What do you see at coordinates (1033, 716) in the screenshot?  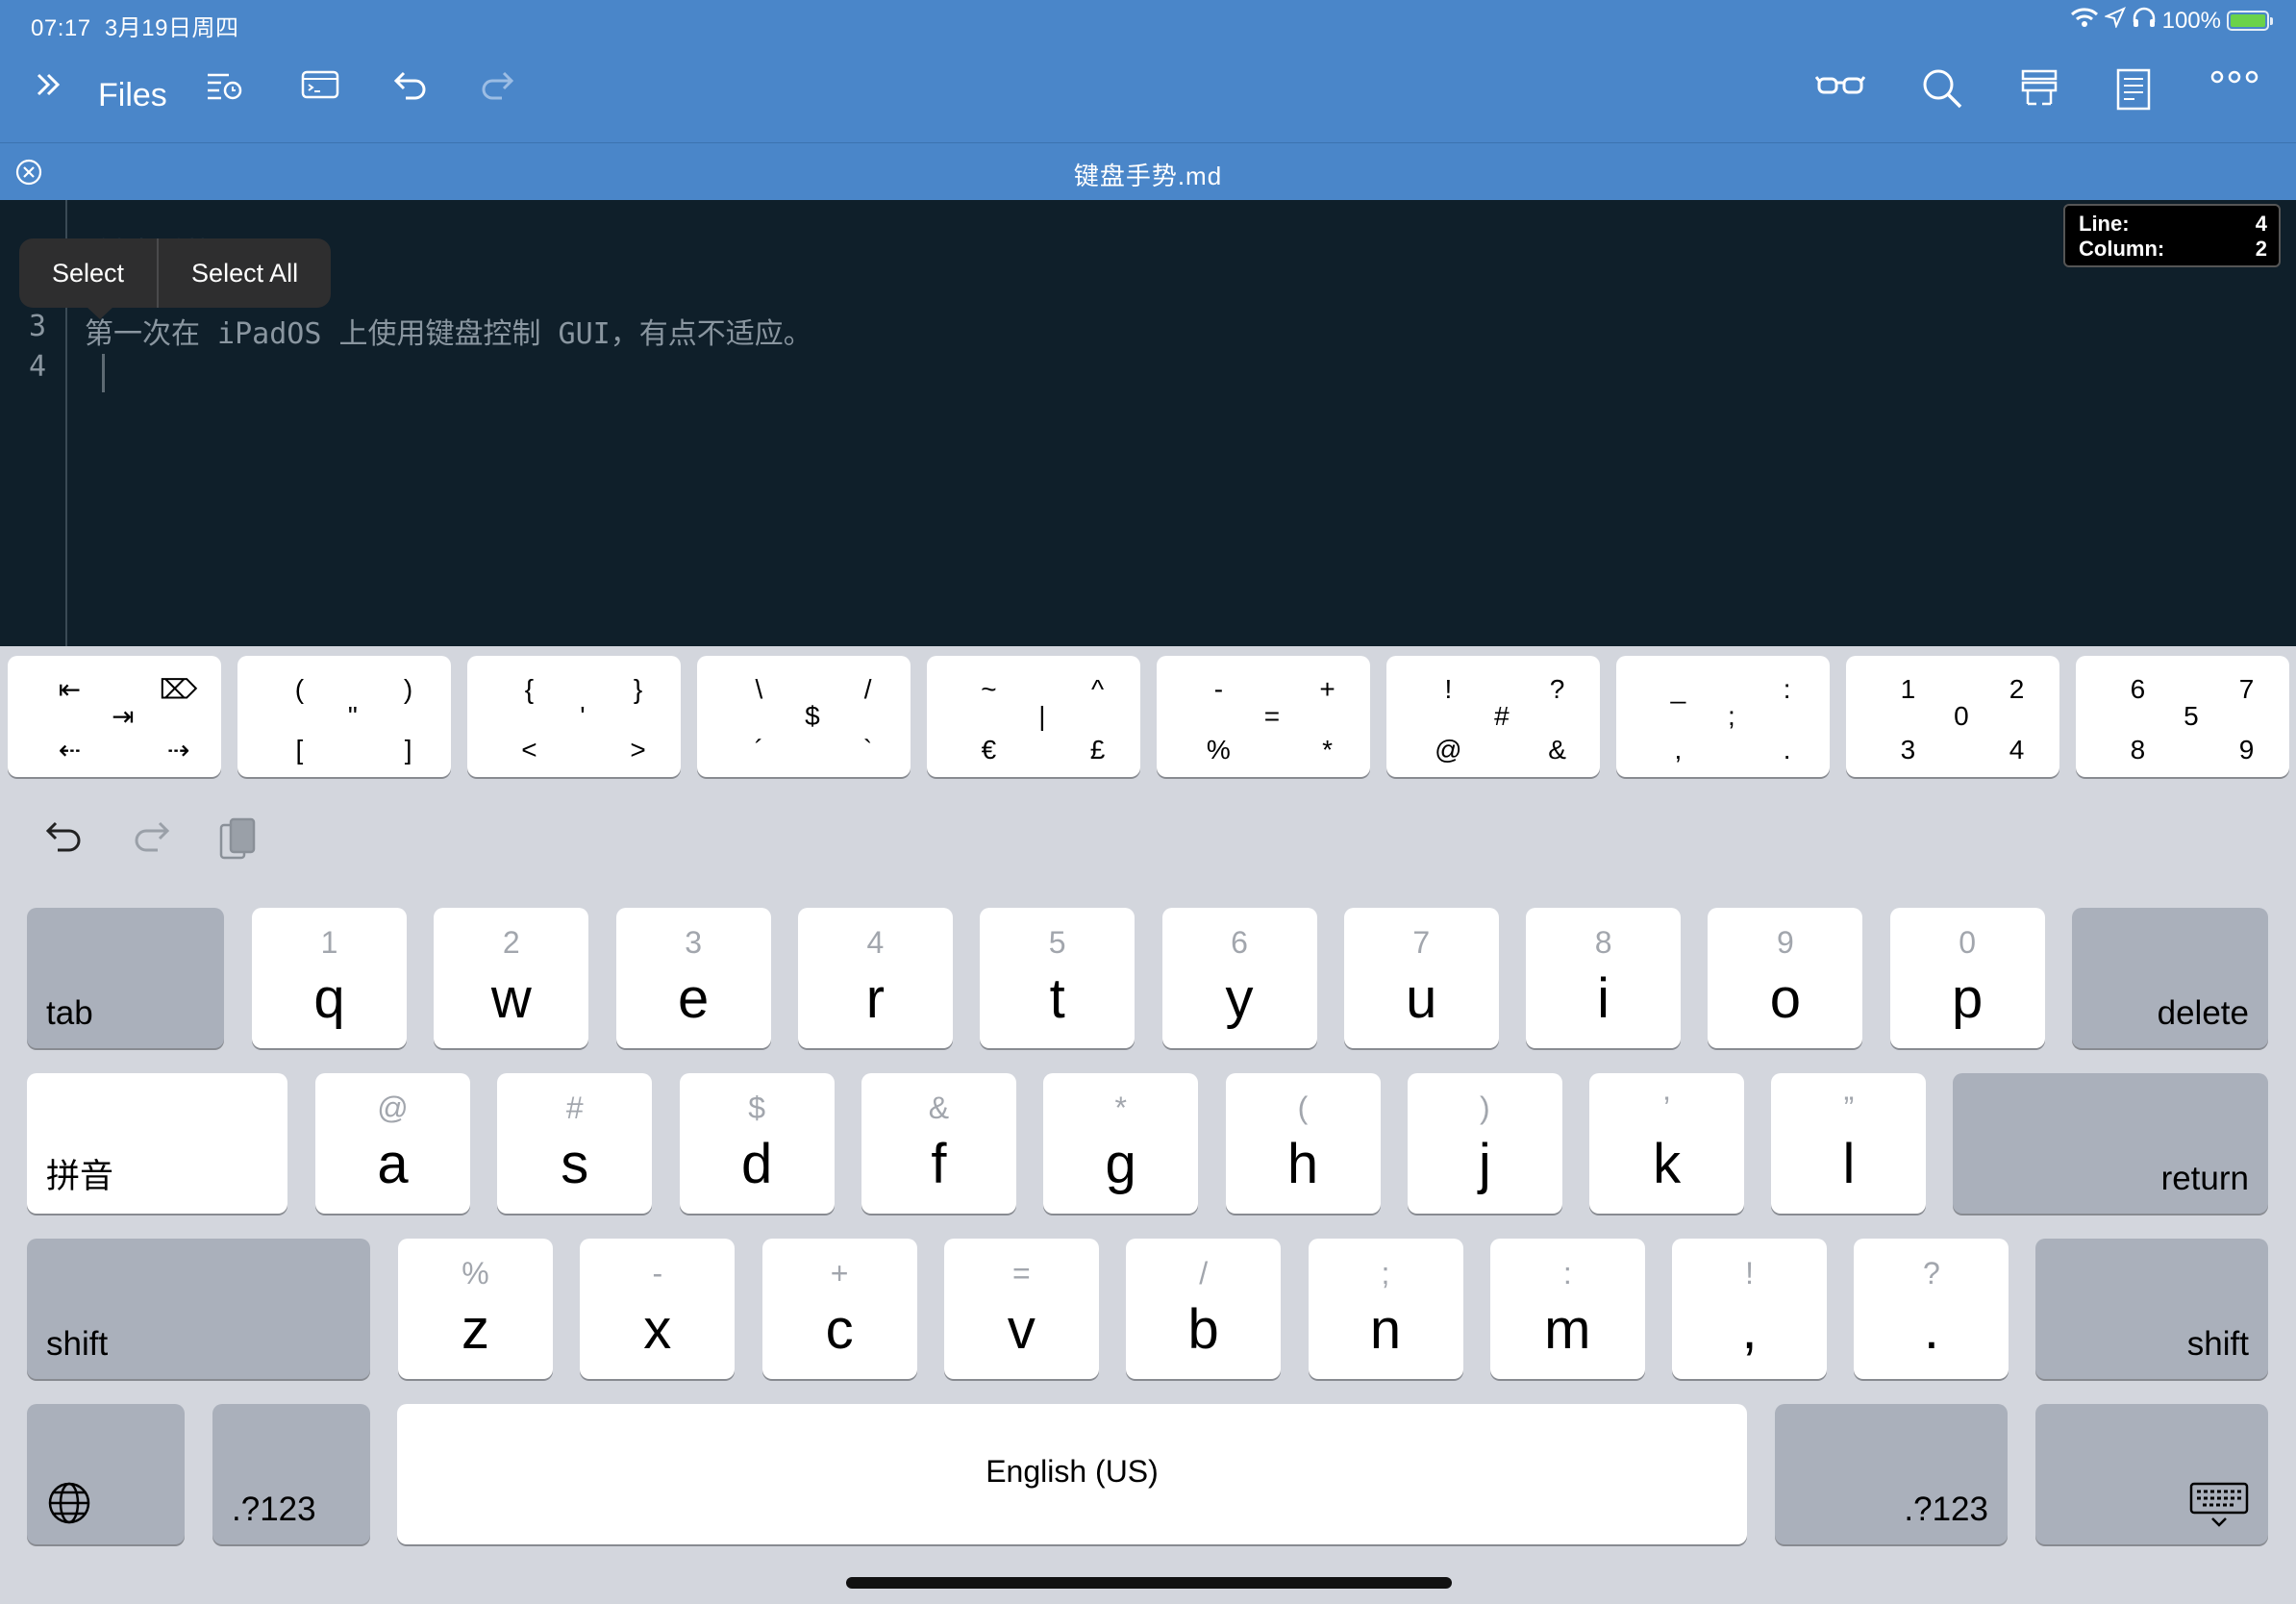 I see `symbol-key: ~ ^ | € £` at bounding box center [1033, 716].